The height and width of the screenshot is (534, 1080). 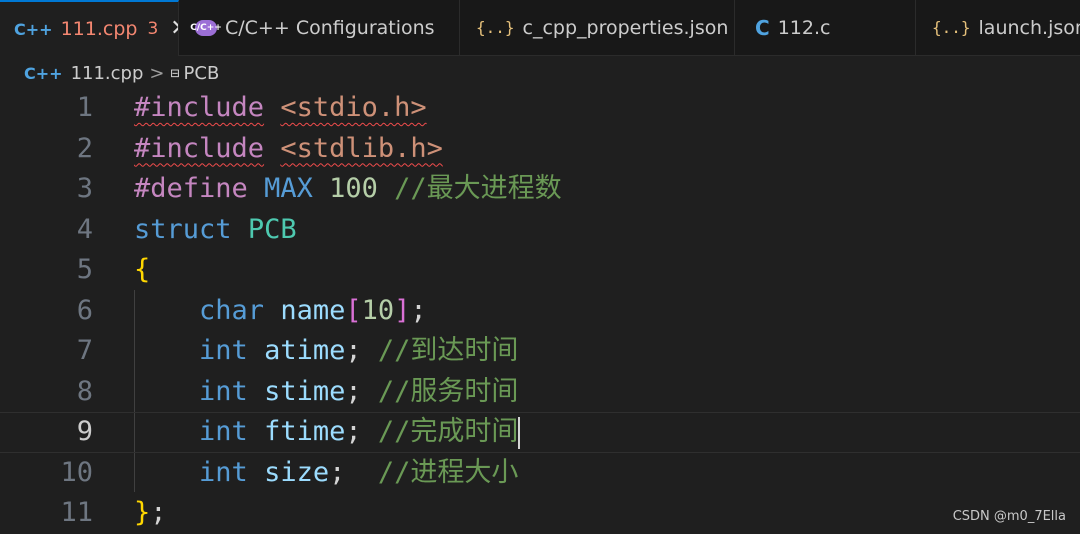 I want to click on code-line: 6 char name[10];, so click(x=540, y=311).